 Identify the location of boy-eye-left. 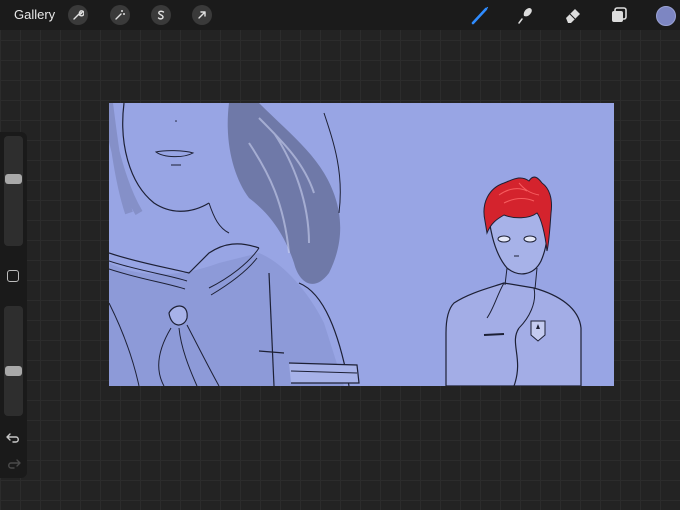
(504, 239).